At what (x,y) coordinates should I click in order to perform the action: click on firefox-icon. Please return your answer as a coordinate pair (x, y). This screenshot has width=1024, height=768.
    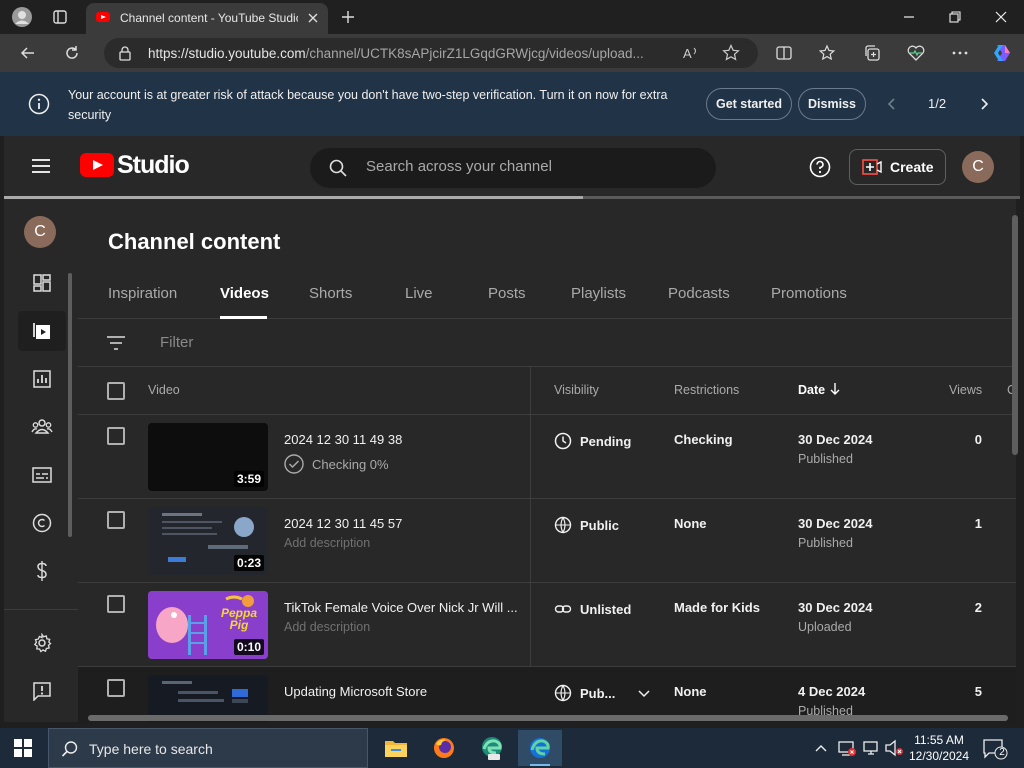
    Looking at the image, I should click on (444, 748).